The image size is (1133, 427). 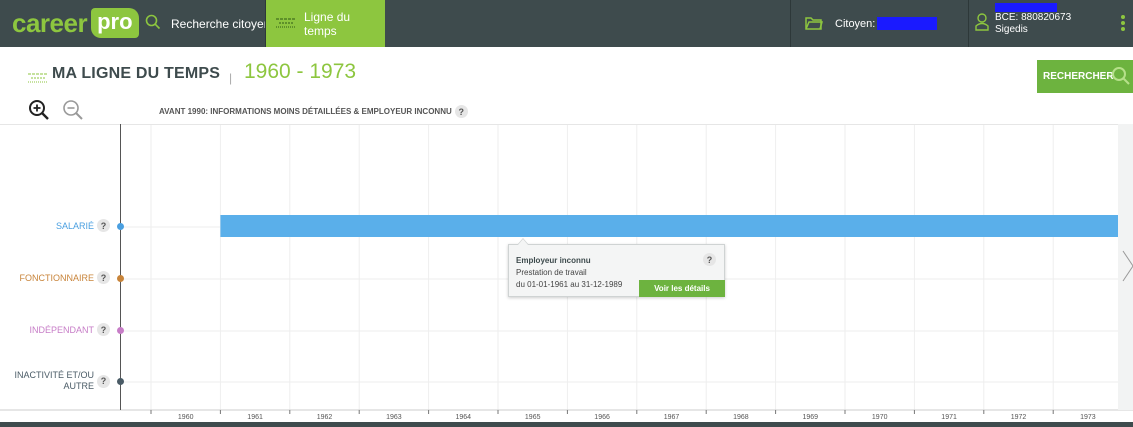 What do you see at coordinates (1078, 76) in the screenshot?
I see `rechercher-label: RECHERCHER` at bounding box center [1078, 76].